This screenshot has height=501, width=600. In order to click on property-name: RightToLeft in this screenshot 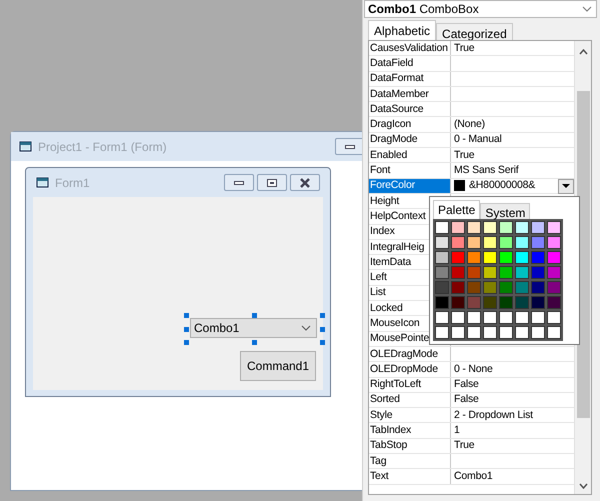, I will do `click(395, 385)`.